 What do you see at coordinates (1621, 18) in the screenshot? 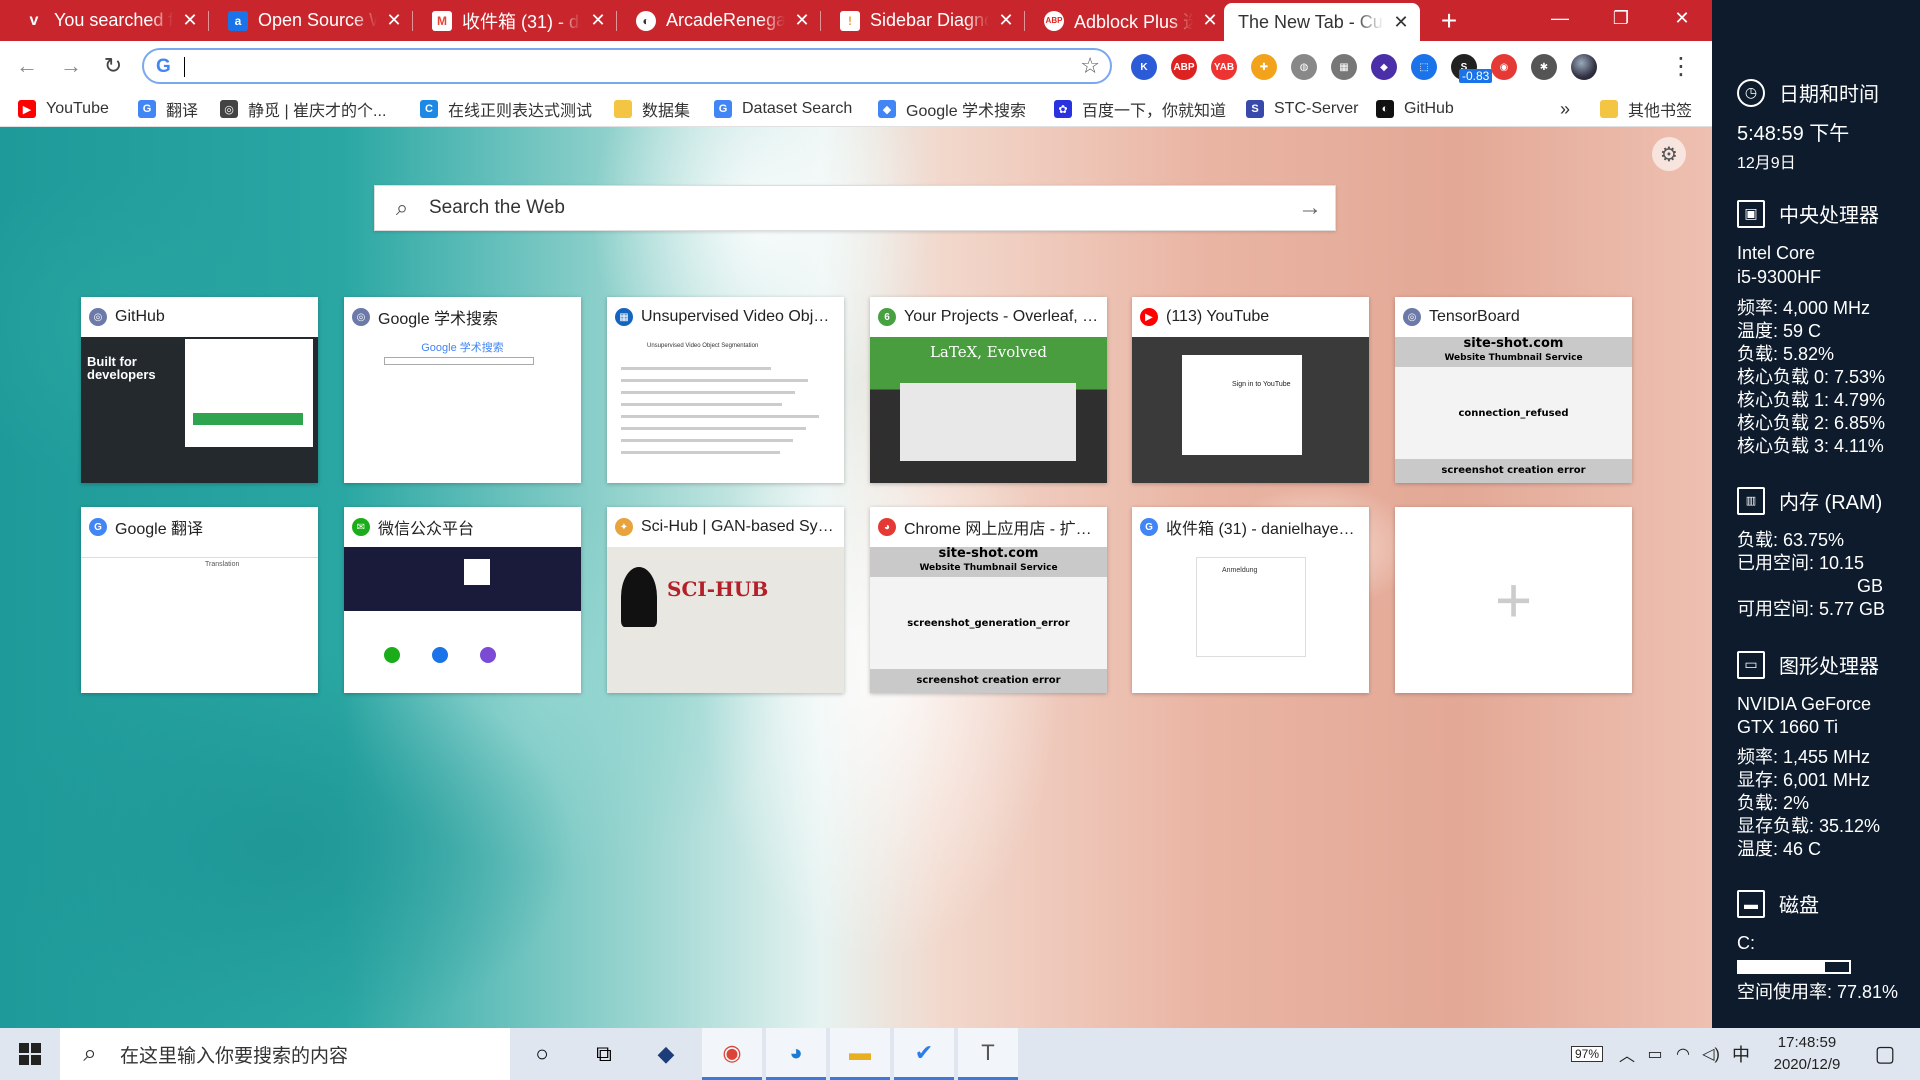
I see `maximize-button: ❐` at bounding box center [1621, 18].